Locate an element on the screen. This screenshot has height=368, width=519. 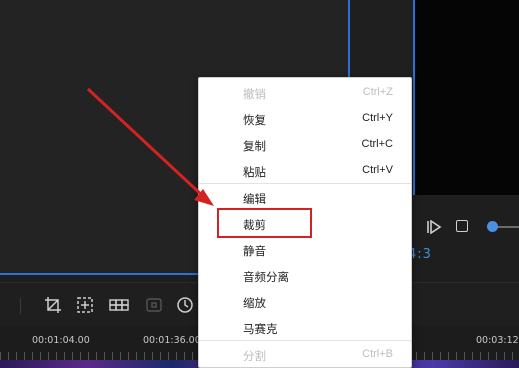
annotation-arrow is located at coordinates (150, 146).